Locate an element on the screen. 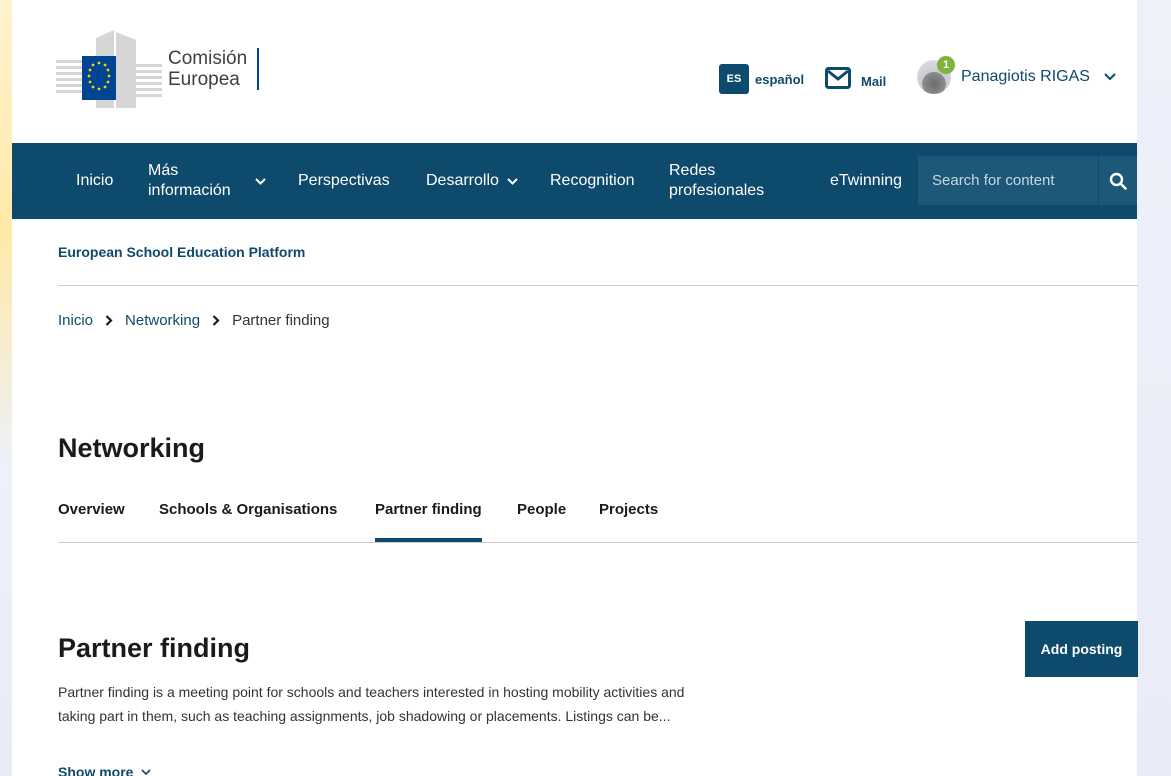 The height and width of the screenshot is (776, 1171). nav-item-label-line1: Más is located at coordinates (163, 170).